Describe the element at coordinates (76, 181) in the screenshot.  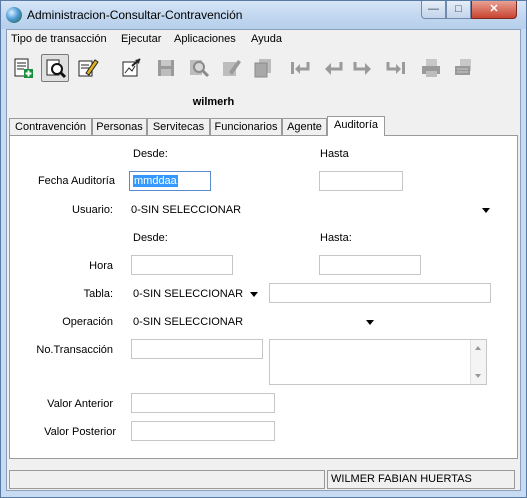
I see `fecha-auditoria-label: Fecha Auditoría` at that location.